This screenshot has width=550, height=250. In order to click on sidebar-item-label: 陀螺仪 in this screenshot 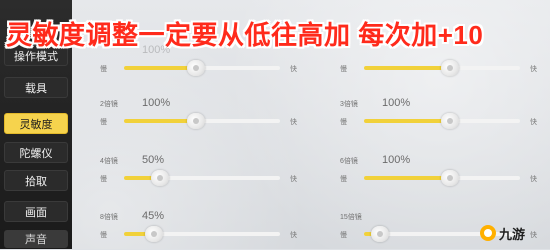, I will do `click(36, 153)`.